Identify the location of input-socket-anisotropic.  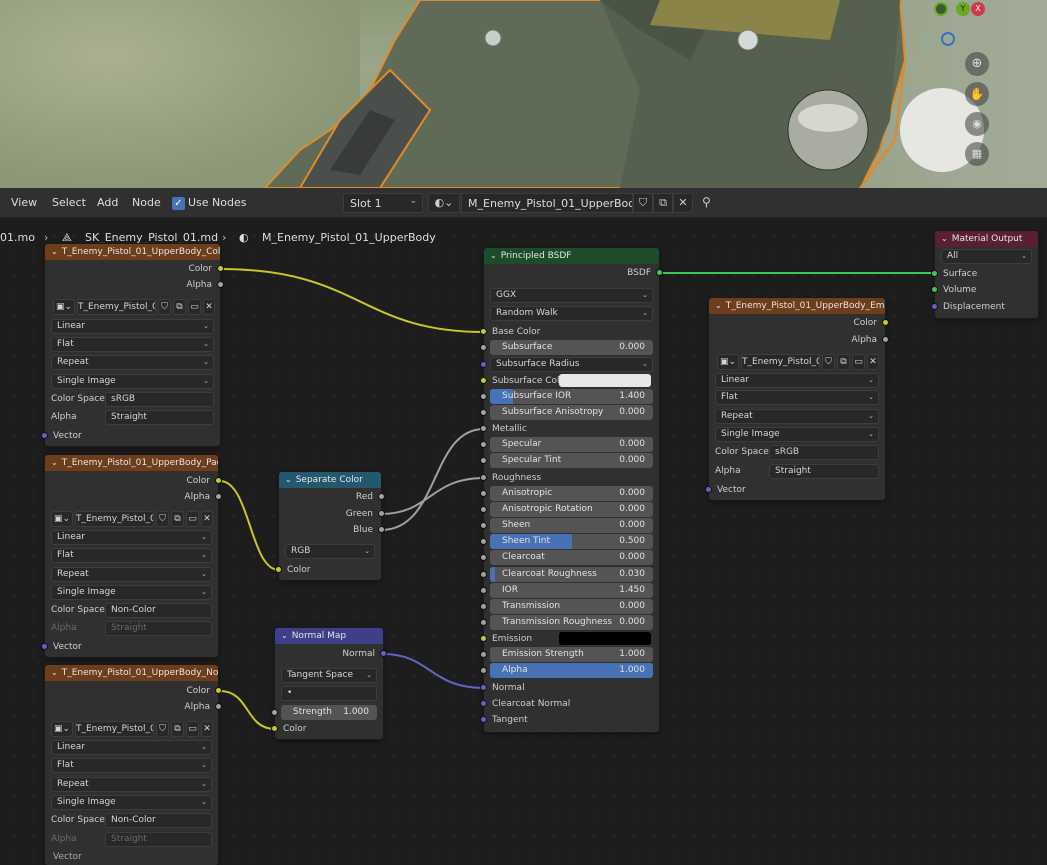
(483, 493).